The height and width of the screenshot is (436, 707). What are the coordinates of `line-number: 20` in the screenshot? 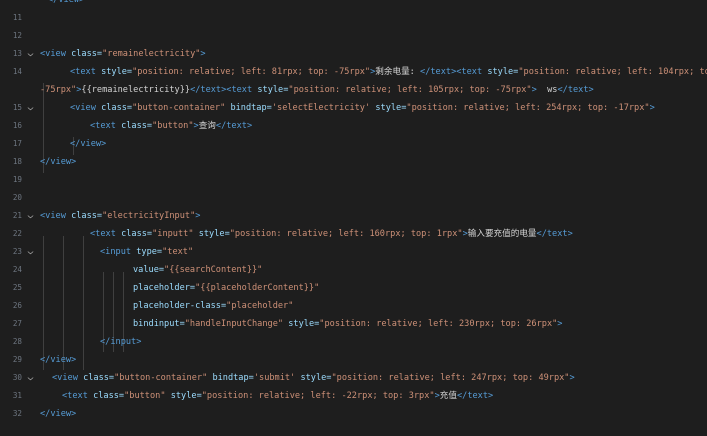 It's located at (17, 197).